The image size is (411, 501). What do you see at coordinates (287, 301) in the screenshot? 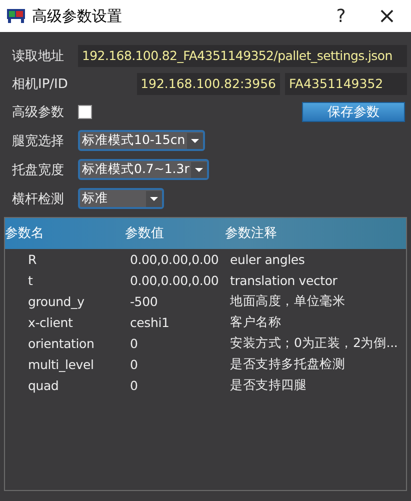
I see `table-cell-text: 地面高度，单位毫米` at bounding box center [287, 301].